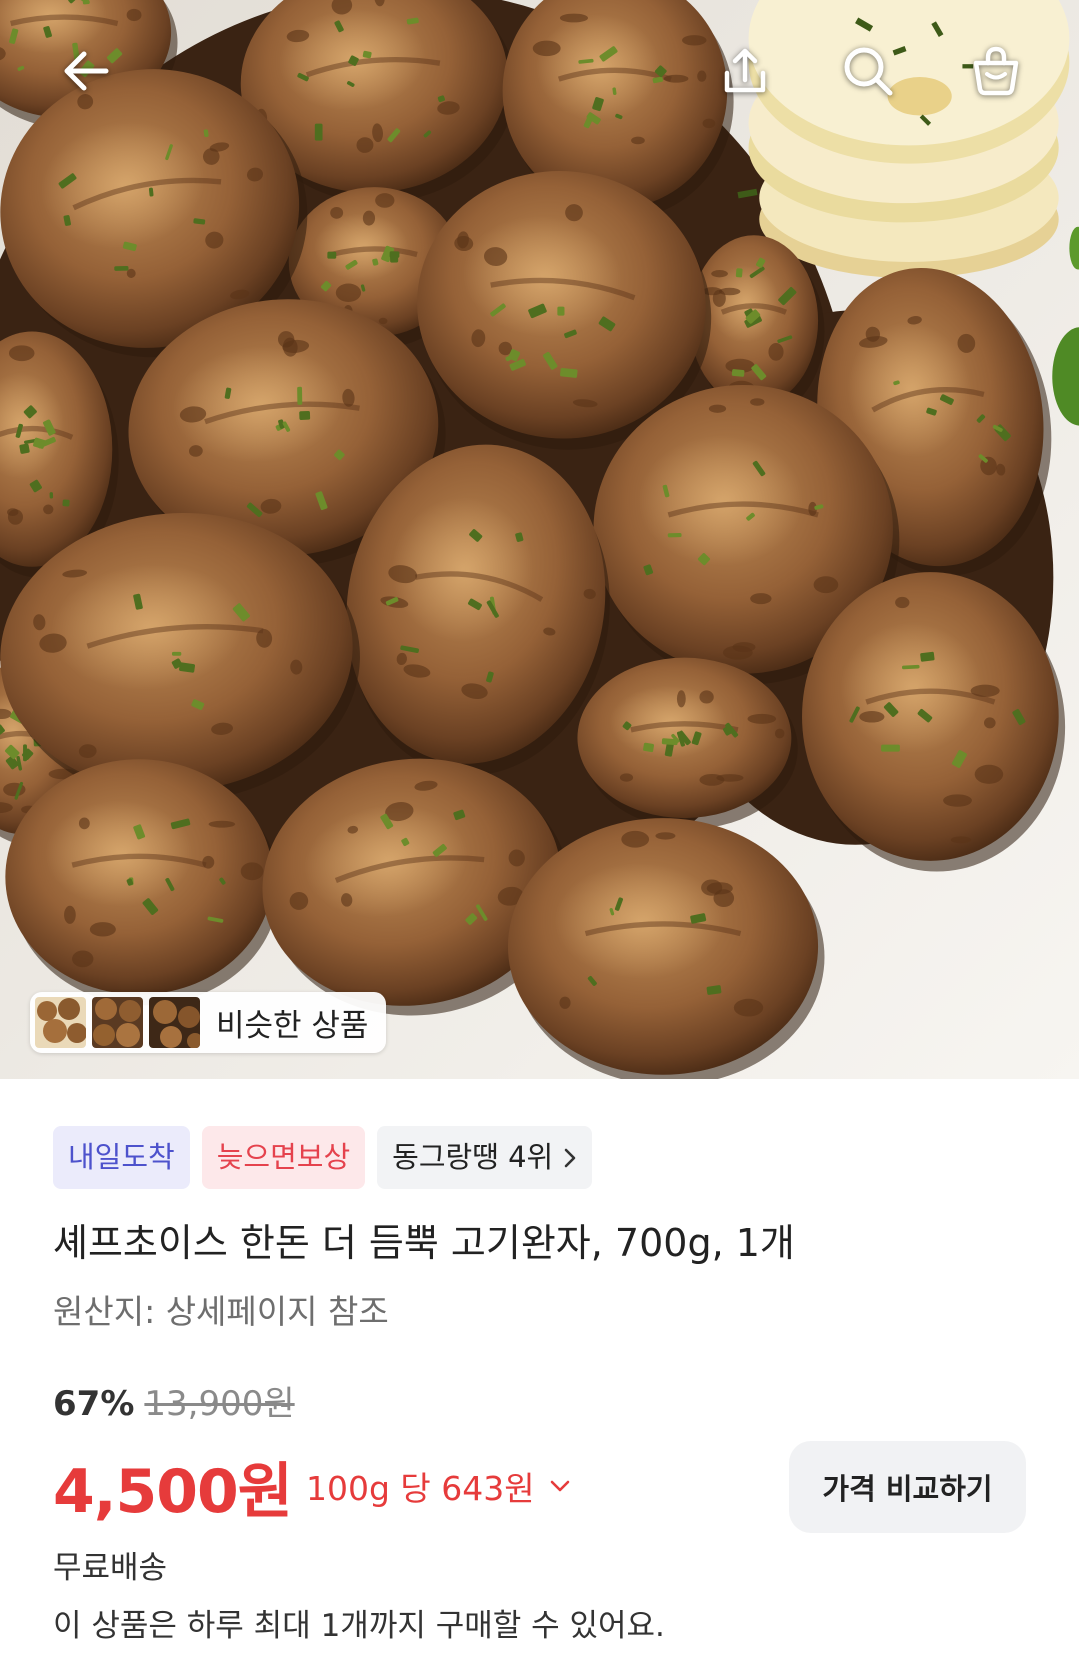 This screenshot has width=1079, height=1676. Describe the element at coordinates (570, 1157) in the screenshot. I see `chevron-right-icon` at that location.